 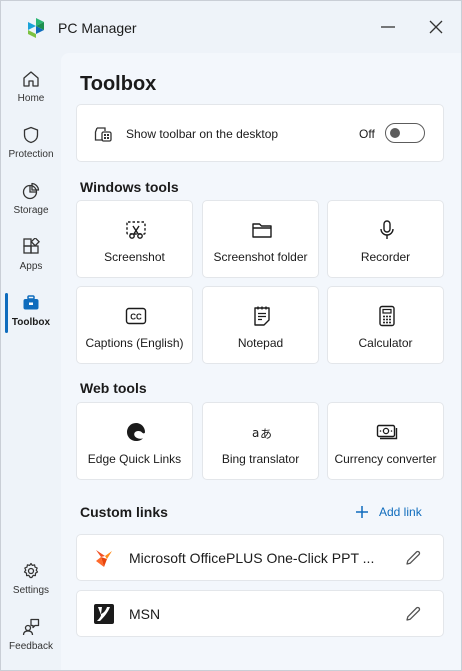 What do you see at coordinates (118, 84) in the screenshot?
I see `page-title: Toolbox` at bounding box center [118, 84].